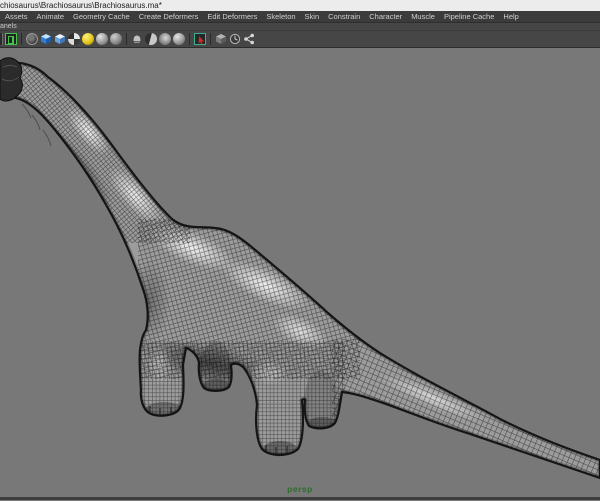 This screenshot has height=501, width=600. What do you see at coordinates (200, 39) in the screenshot?
I see `isolate-select-icon` at bounding box center [200, 39].